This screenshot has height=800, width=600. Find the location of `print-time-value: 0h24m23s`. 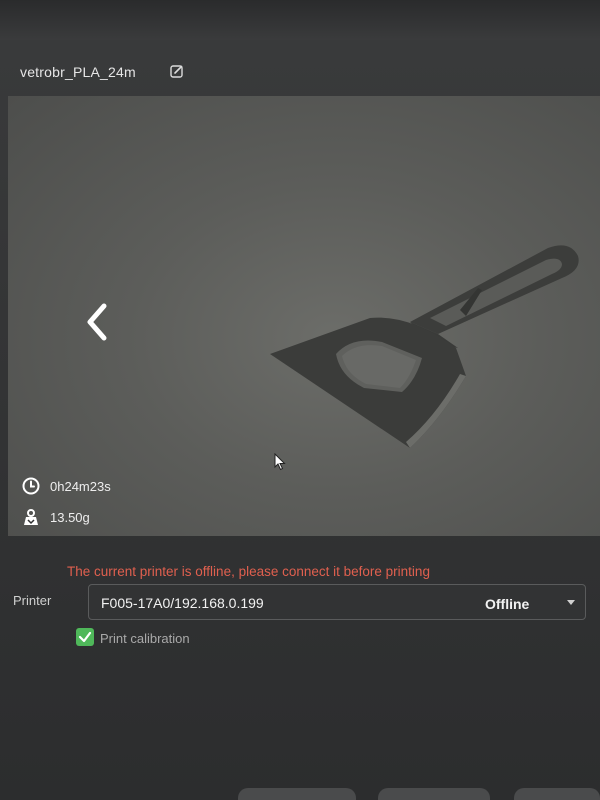

print-time-value: 0h24m23s is located at coordinates (80, 486).